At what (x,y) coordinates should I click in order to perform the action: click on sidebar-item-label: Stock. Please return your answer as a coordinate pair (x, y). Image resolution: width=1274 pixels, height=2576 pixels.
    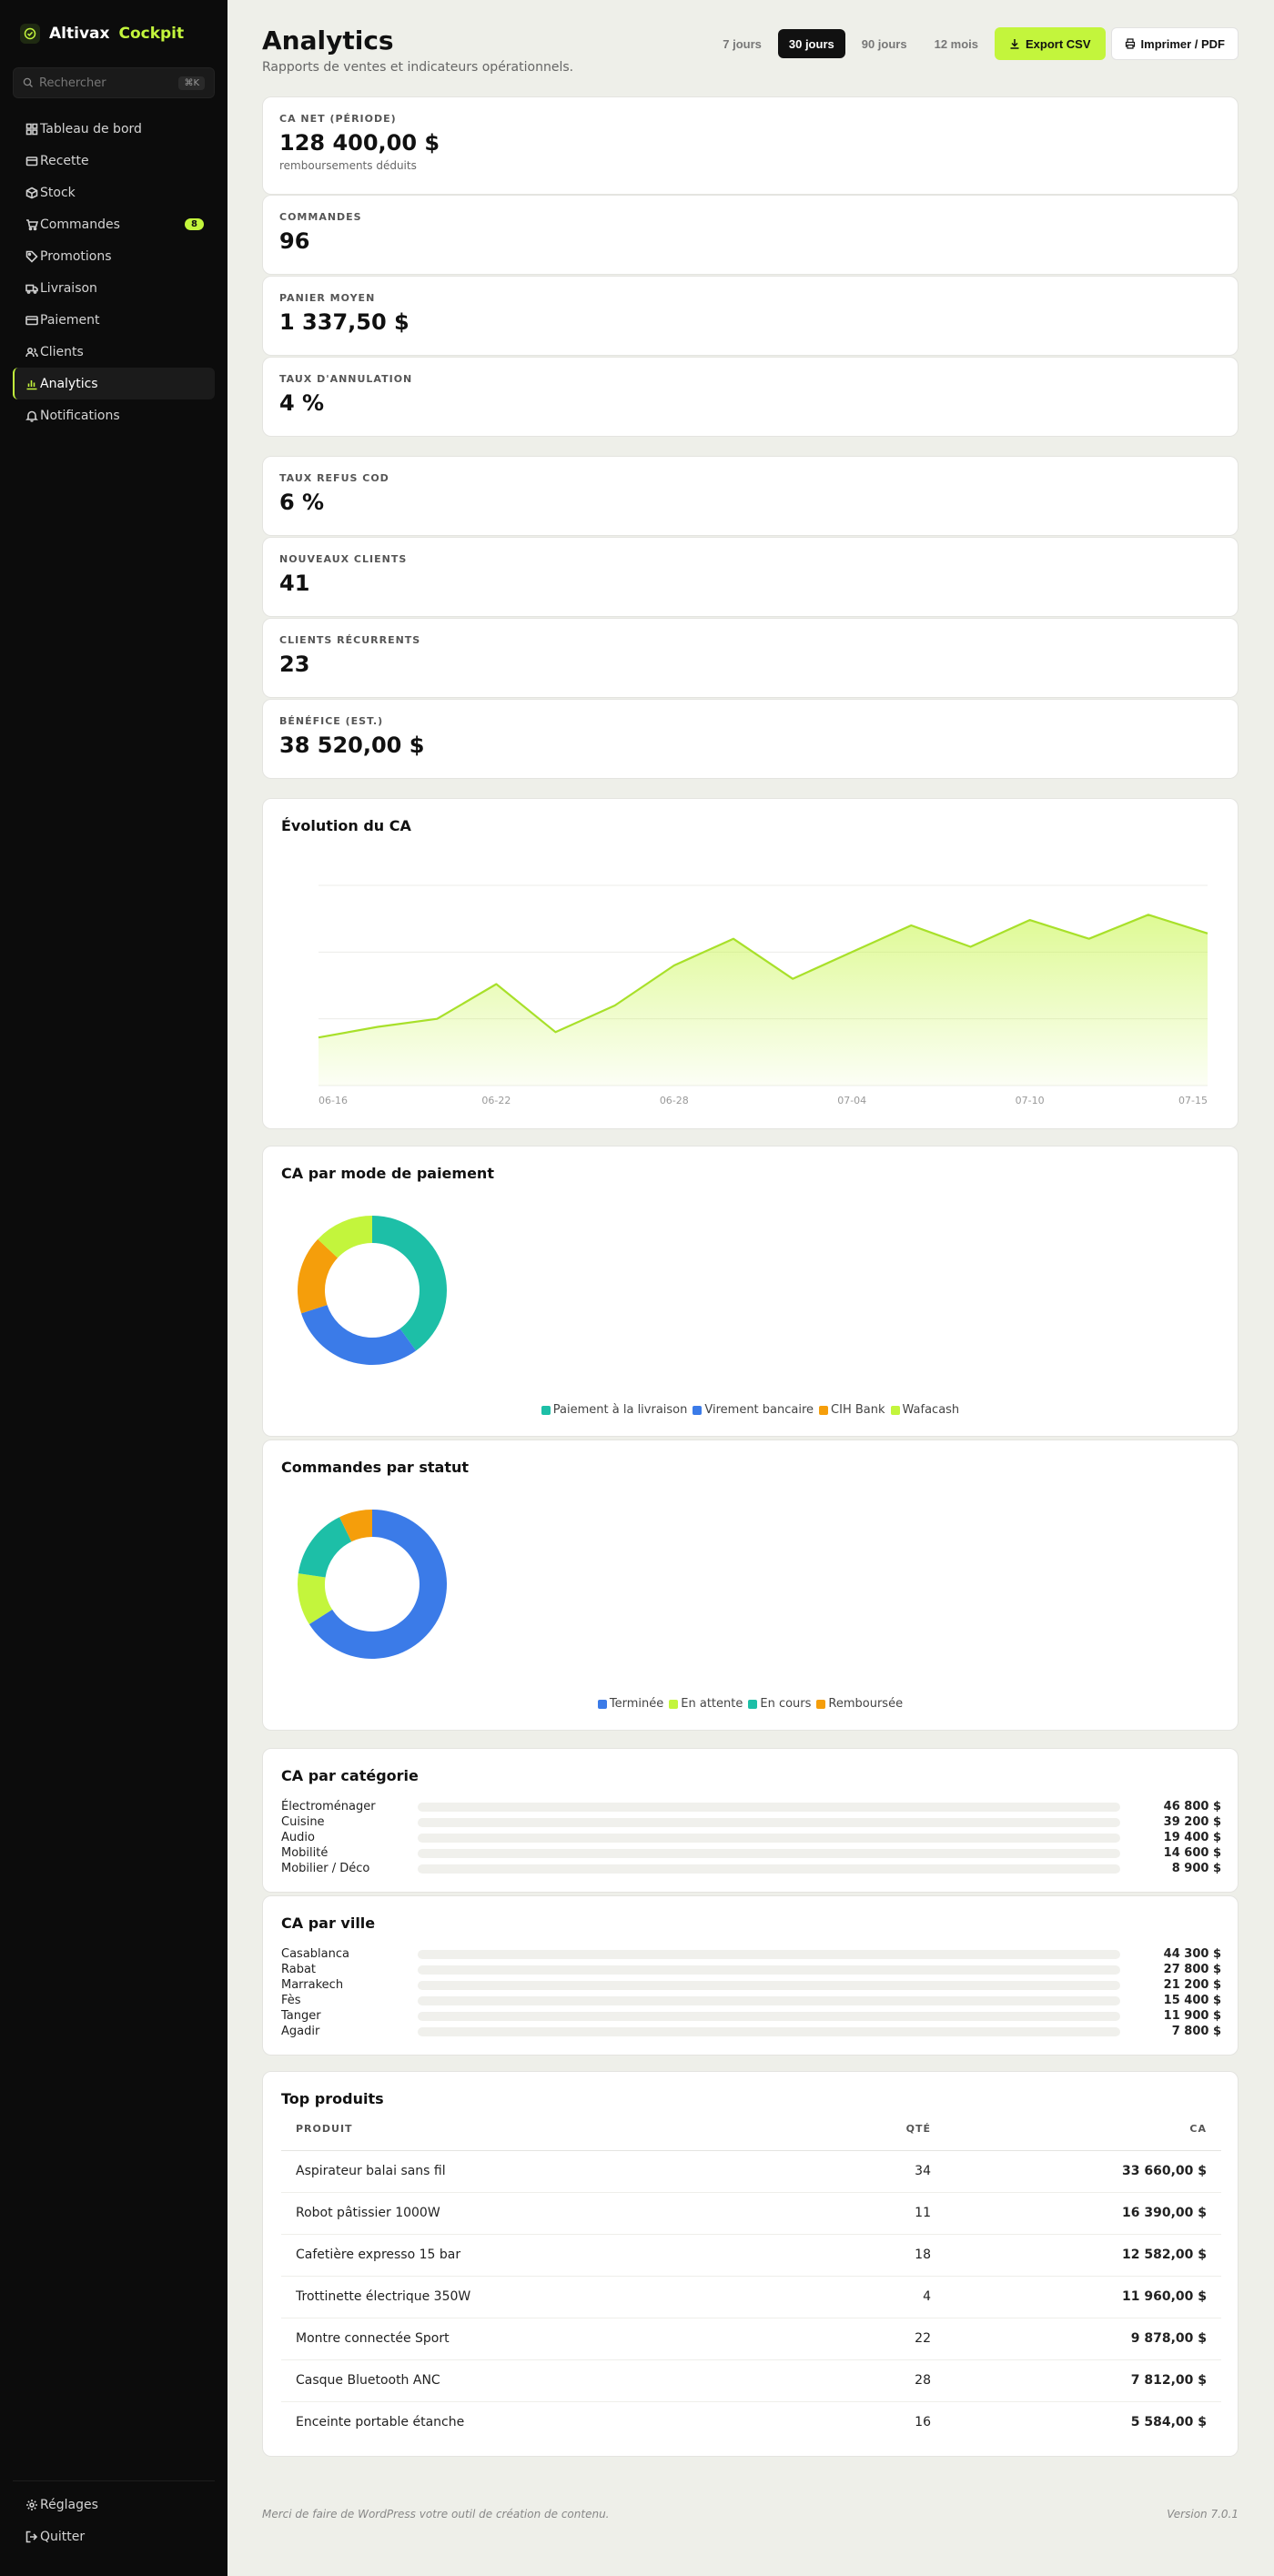
    Looking at the image, I should click on (58, 192).